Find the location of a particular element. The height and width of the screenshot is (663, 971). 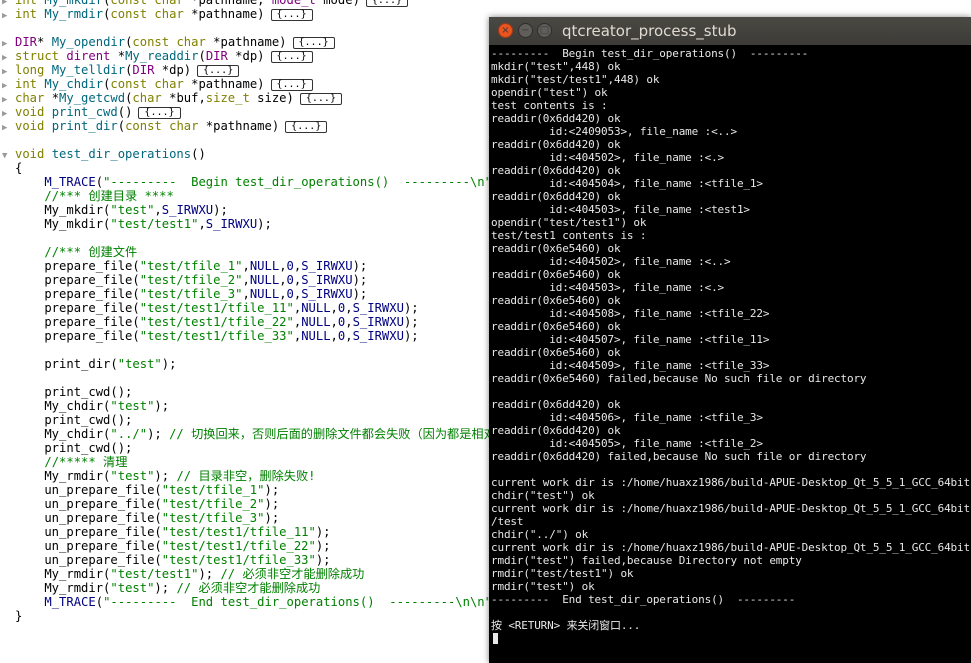

code-line: //***** 清理 is located at coordinates (63, 462).